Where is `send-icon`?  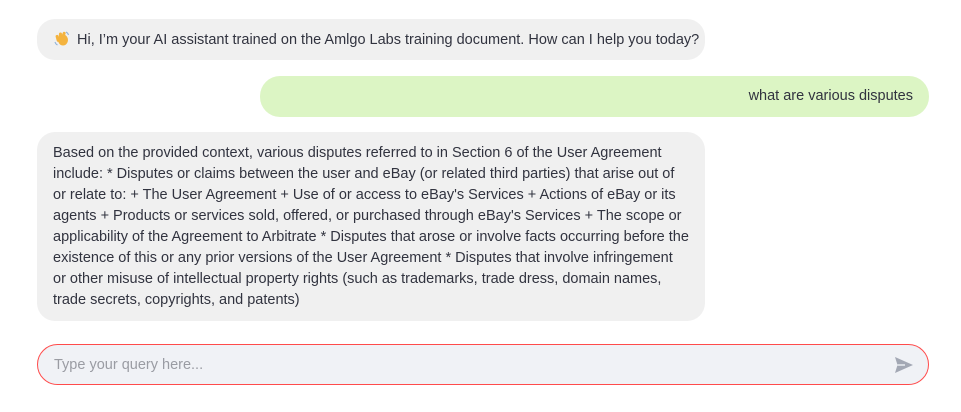
send-icon is located at coordinates (904, 365).